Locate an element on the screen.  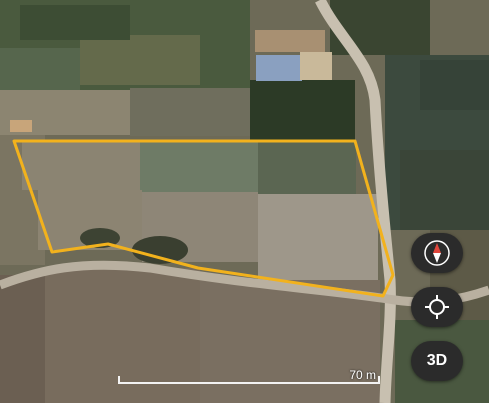
compass-icon is located at coordinates (437, 253).